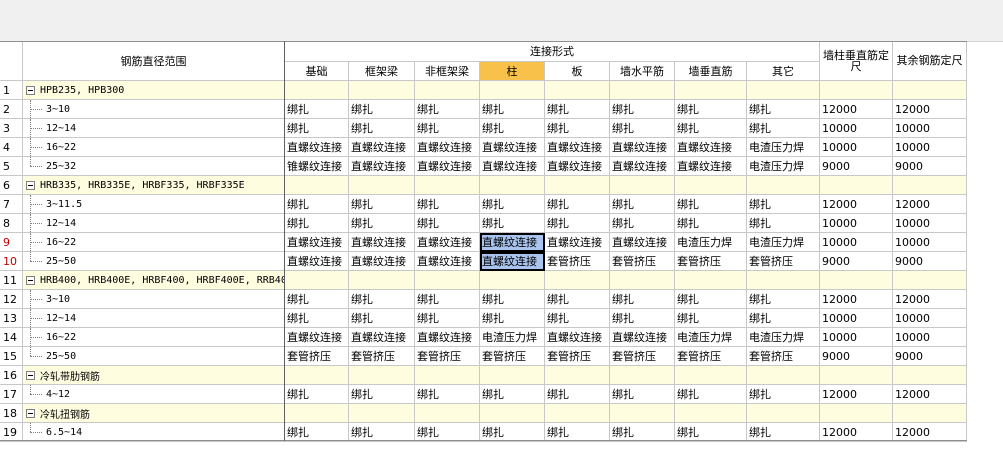 The height and width of the screenshot is (463, 1003). Describe the element at coordinates (154, 166) in the screenshot. I see `range-cell: 25~32` at that location.